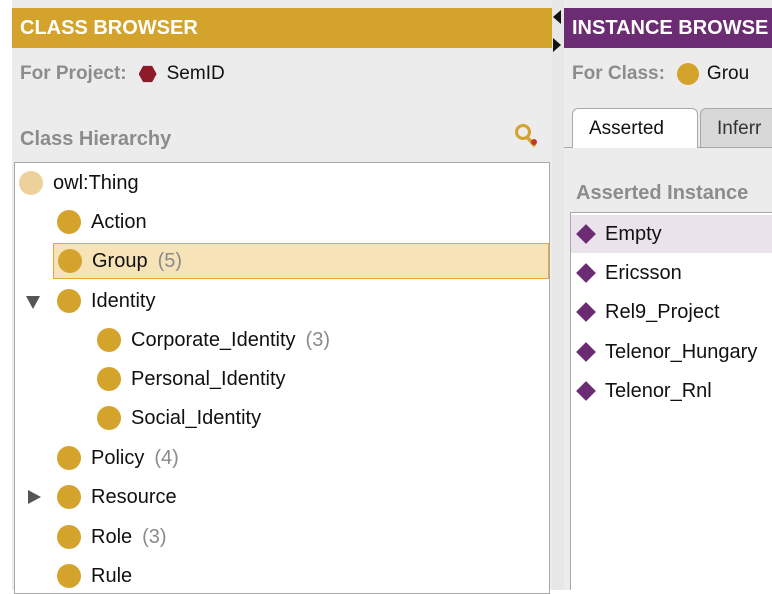  What do you see at coordinates (728, 73) in the screenshot?
I see `class-name: Grou` at bounding box center [728, 73].